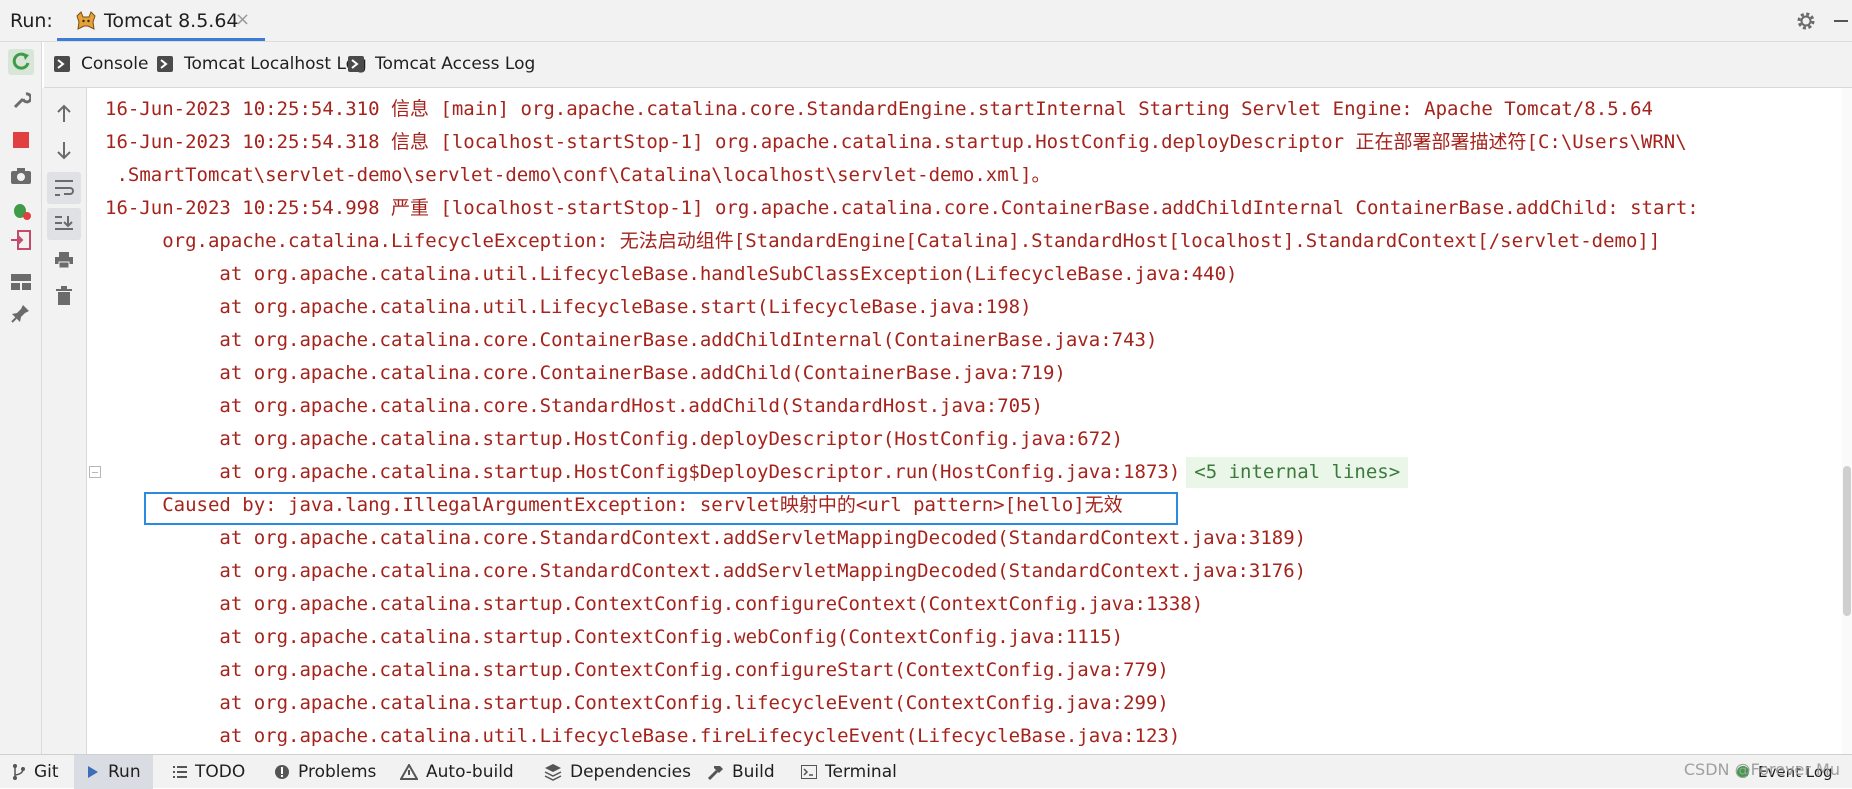  I want to click on tab-console: Console, so click(101, 64).